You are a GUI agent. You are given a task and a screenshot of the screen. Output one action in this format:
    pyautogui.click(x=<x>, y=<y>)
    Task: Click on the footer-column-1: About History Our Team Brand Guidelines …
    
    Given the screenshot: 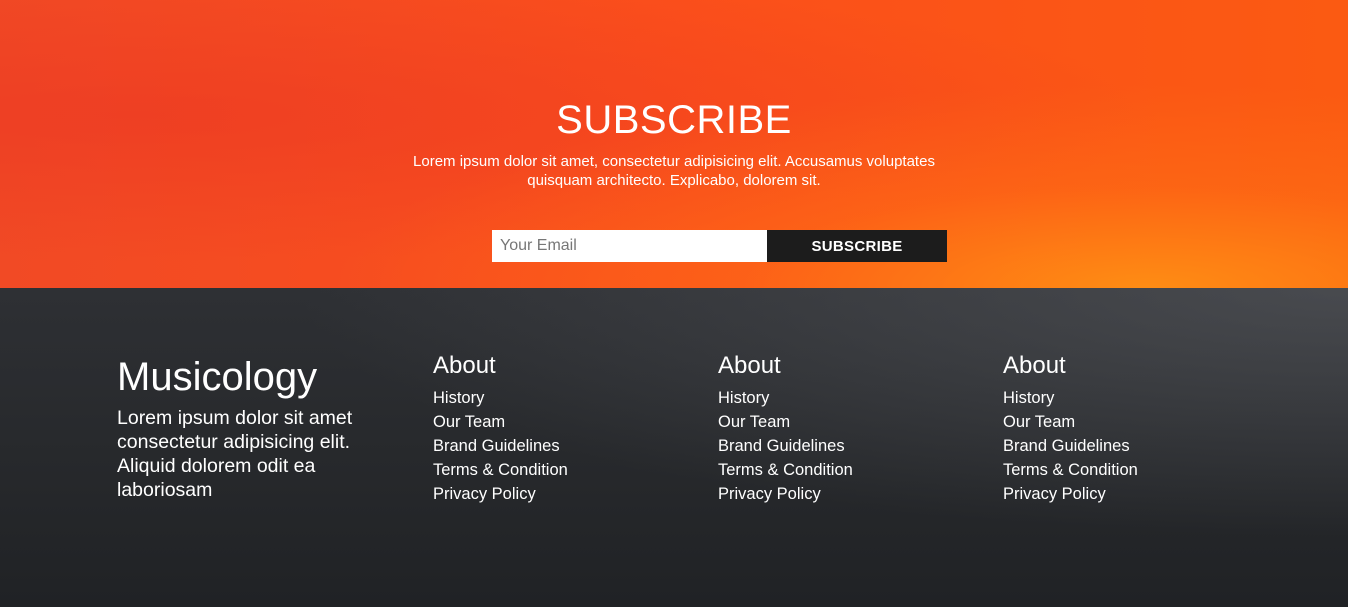 What is the action you would take?
    pyautogui.click(x=543, y=429)
    